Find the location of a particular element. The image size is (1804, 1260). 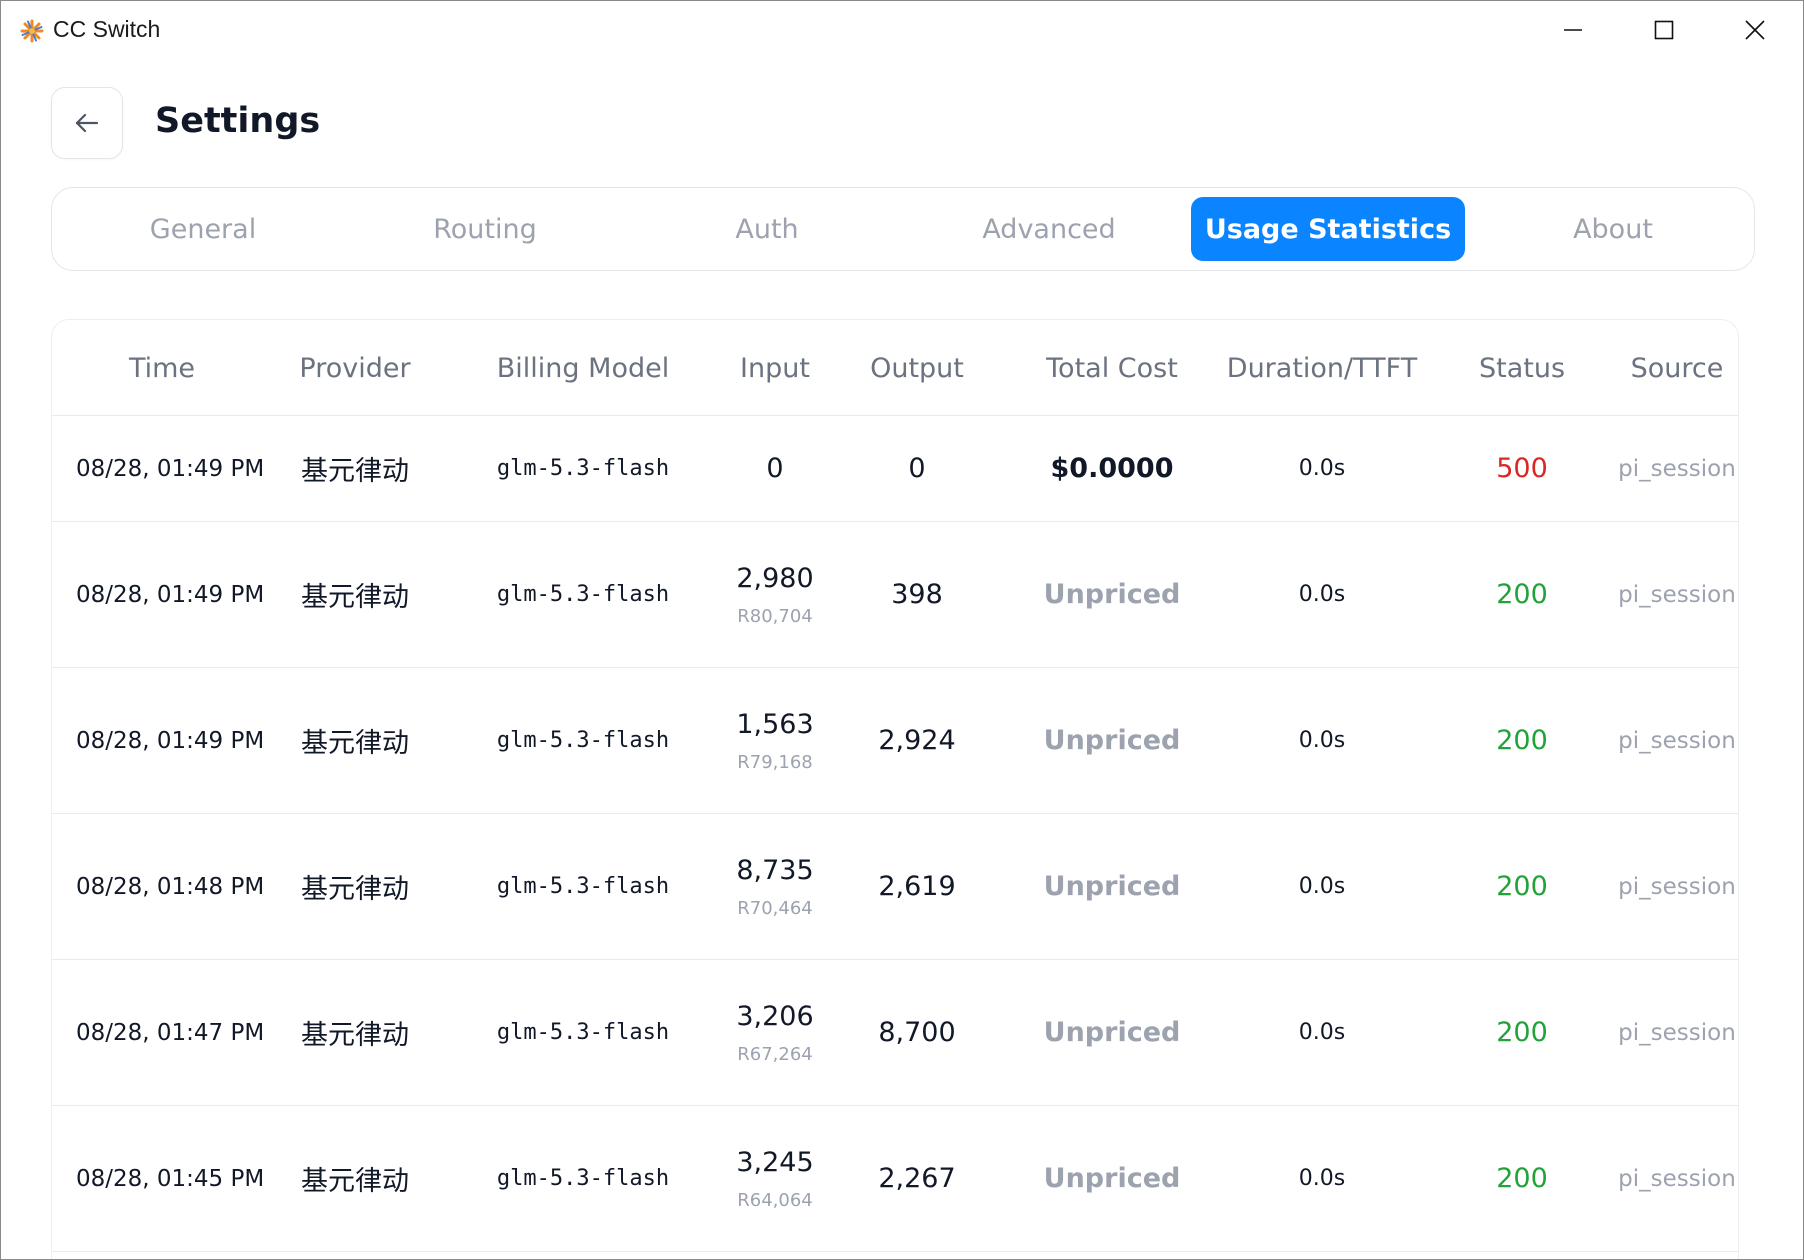

input-cache-read-value: R67,264 is located at coordinates (775, 1054).